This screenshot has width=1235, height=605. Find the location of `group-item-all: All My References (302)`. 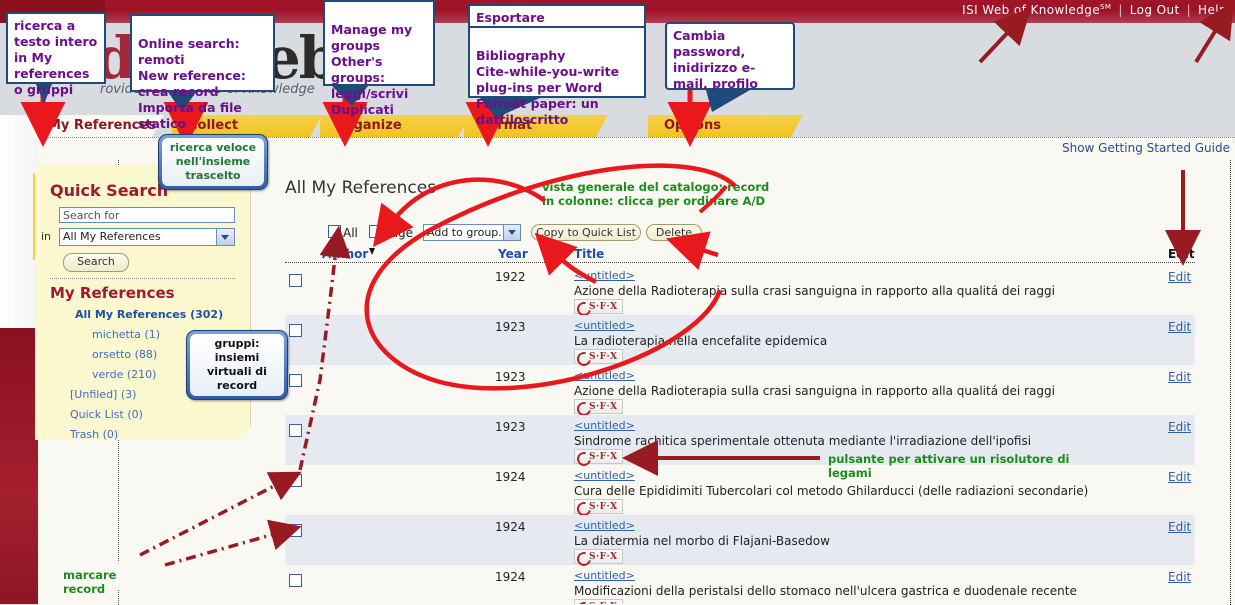

group-item-all: All My References (302) is located at coordinates (149, 314).